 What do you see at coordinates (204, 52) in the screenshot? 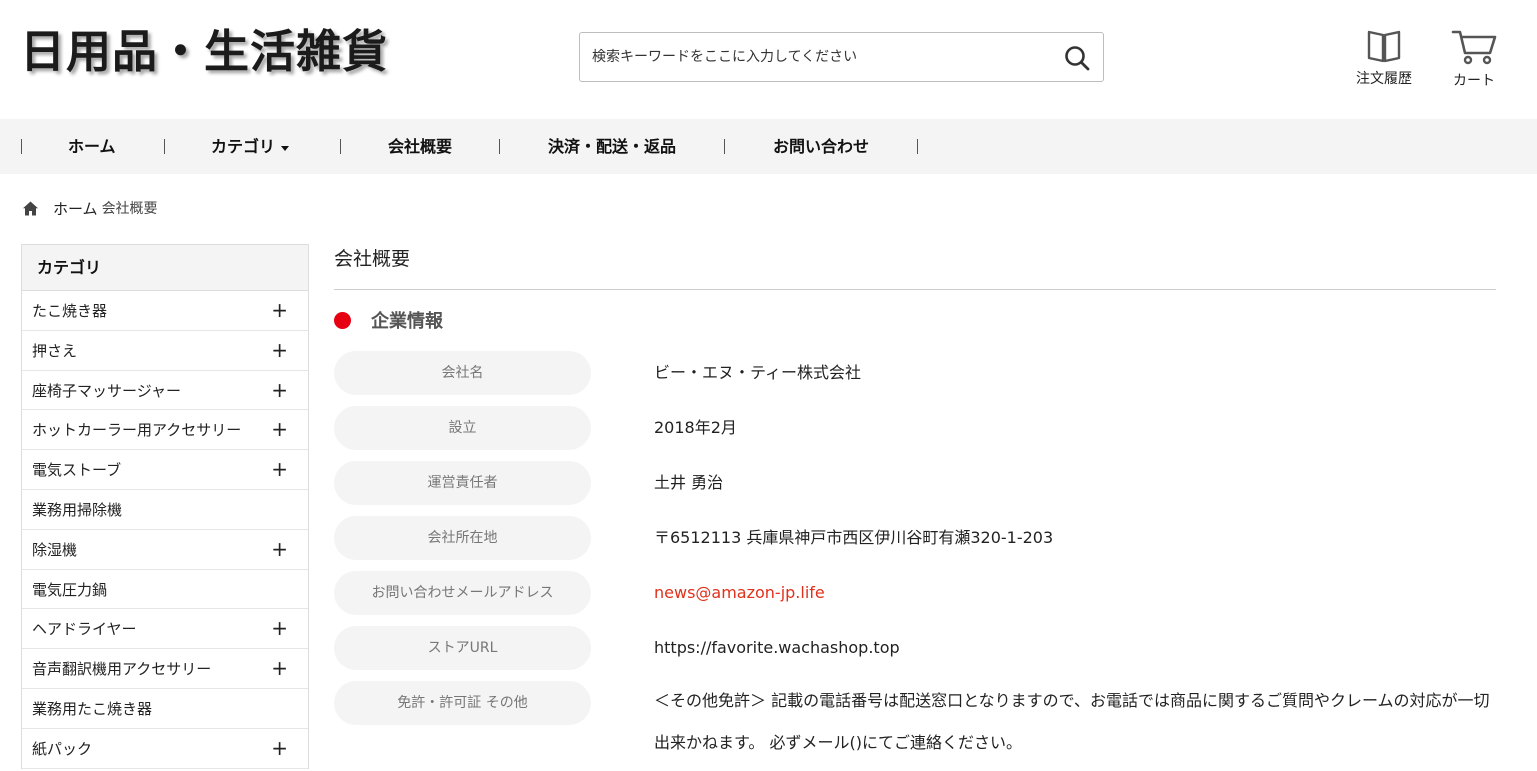
I see `site-logo: 日用品・生活雑貨` at bounding box center [204, 52].